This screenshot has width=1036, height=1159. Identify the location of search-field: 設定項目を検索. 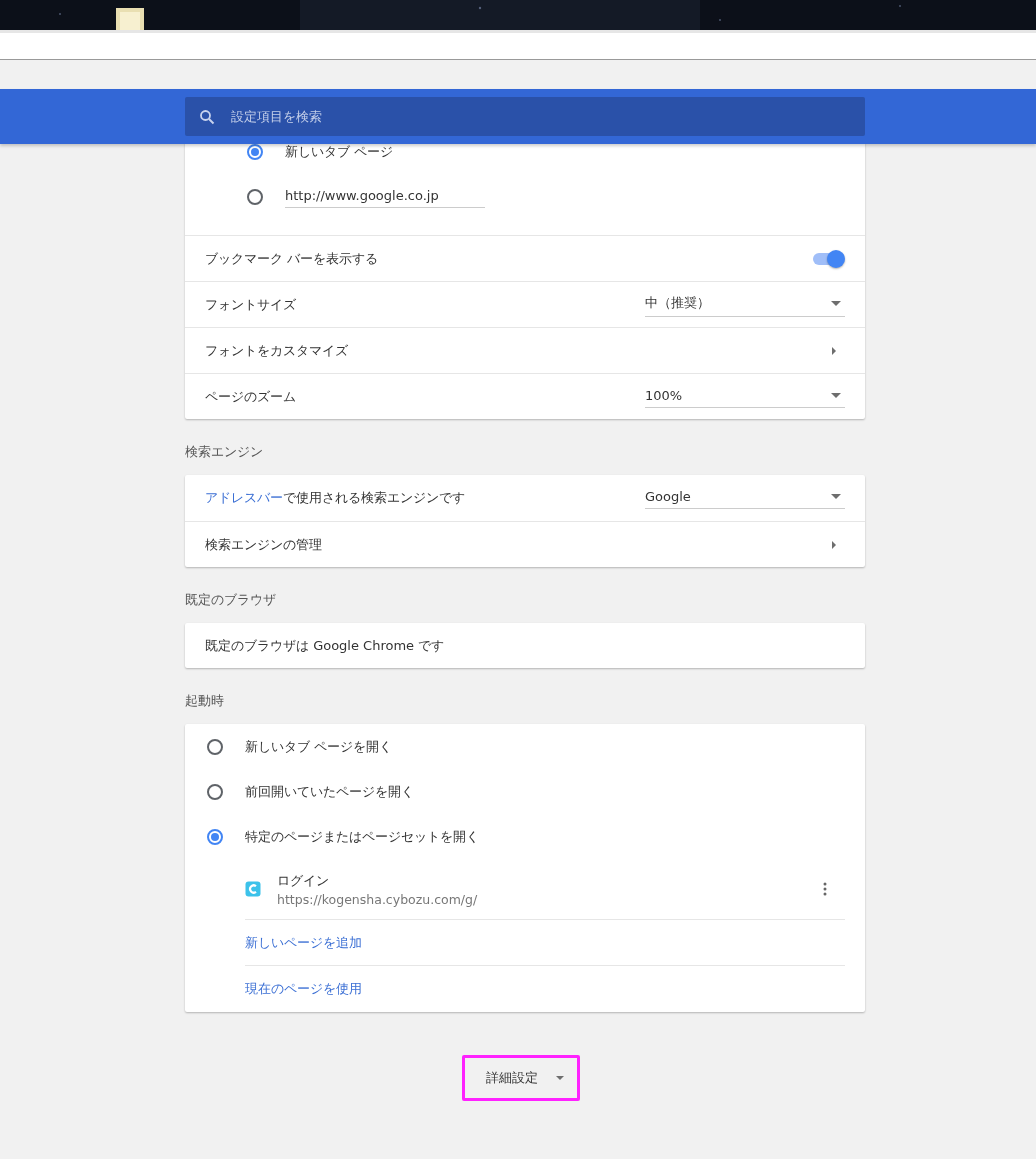
(525, 116).